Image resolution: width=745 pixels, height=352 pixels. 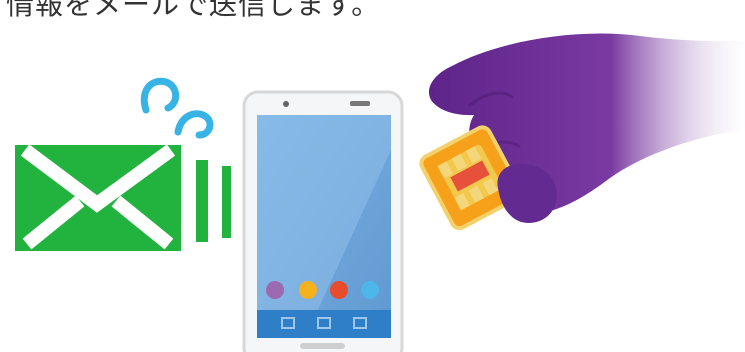 I want to click on envelope-icon, so click(x=98, y=197).